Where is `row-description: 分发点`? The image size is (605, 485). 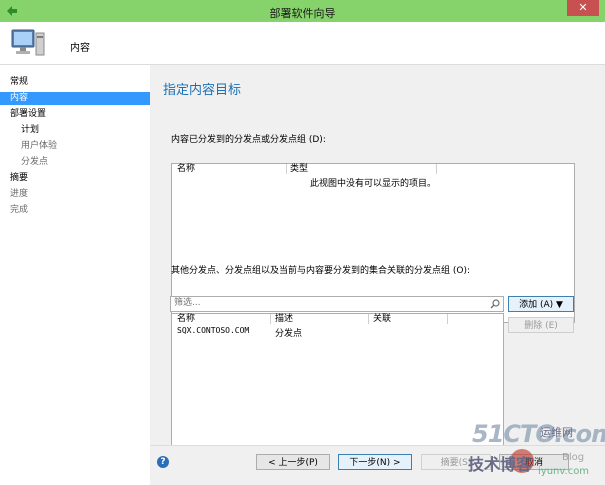 row-description: 分发点 is located at coordinates (289, 334).